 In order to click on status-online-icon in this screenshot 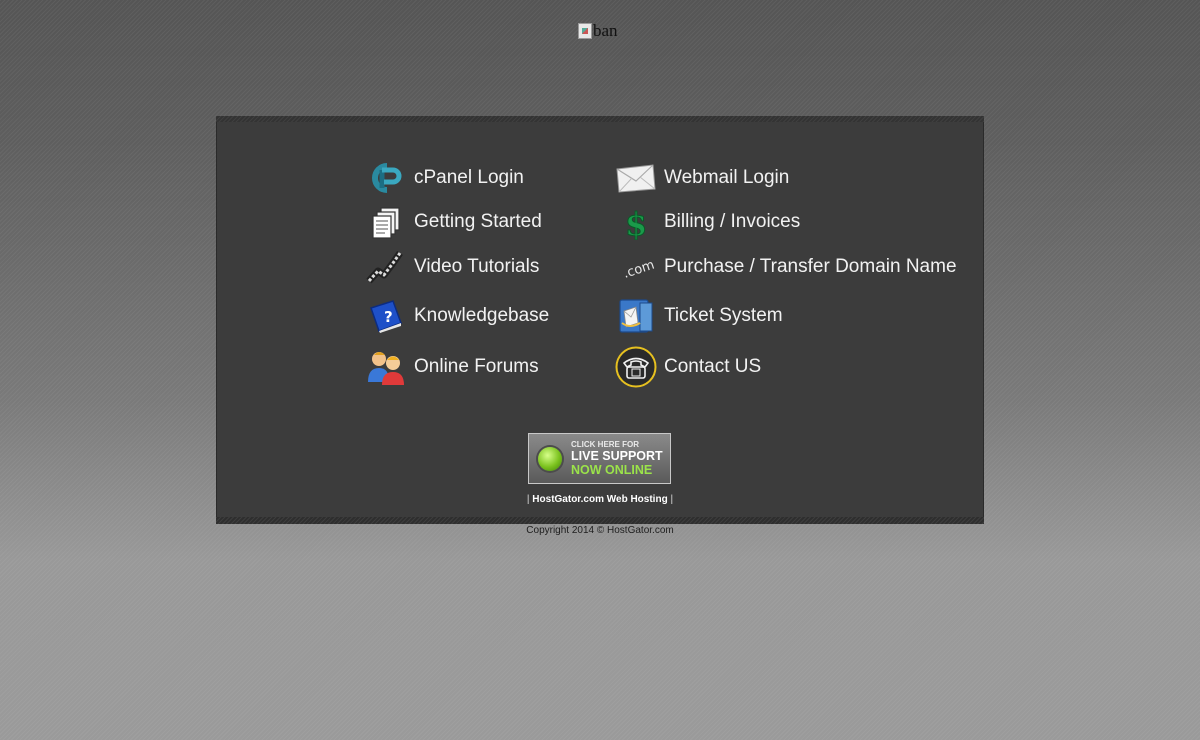, I will do `click(550, 458)`.